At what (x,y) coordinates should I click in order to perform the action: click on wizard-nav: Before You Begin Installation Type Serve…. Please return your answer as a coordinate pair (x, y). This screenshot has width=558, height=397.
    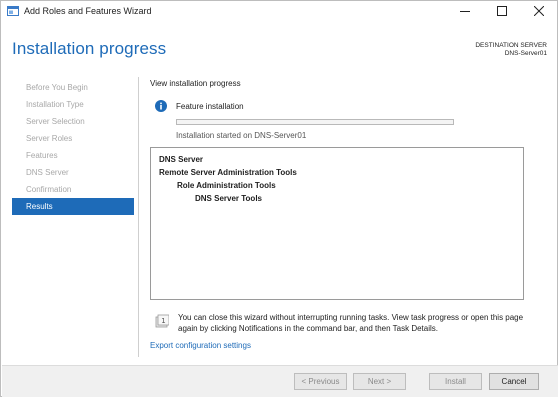
    Looking at the image, I should click on (73, 147).